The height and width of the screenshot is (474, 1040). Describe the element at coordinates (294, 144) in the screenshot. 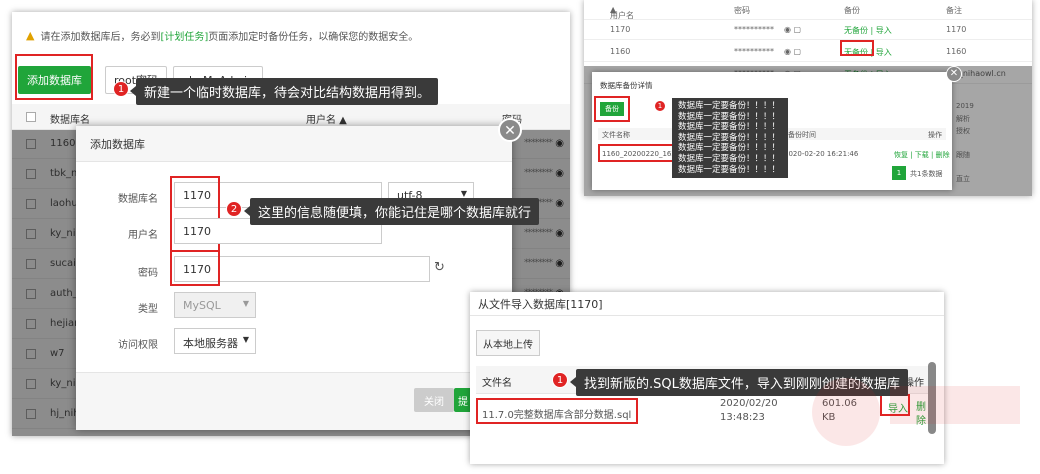

I see `modal-title: 添加数据库` at that location.